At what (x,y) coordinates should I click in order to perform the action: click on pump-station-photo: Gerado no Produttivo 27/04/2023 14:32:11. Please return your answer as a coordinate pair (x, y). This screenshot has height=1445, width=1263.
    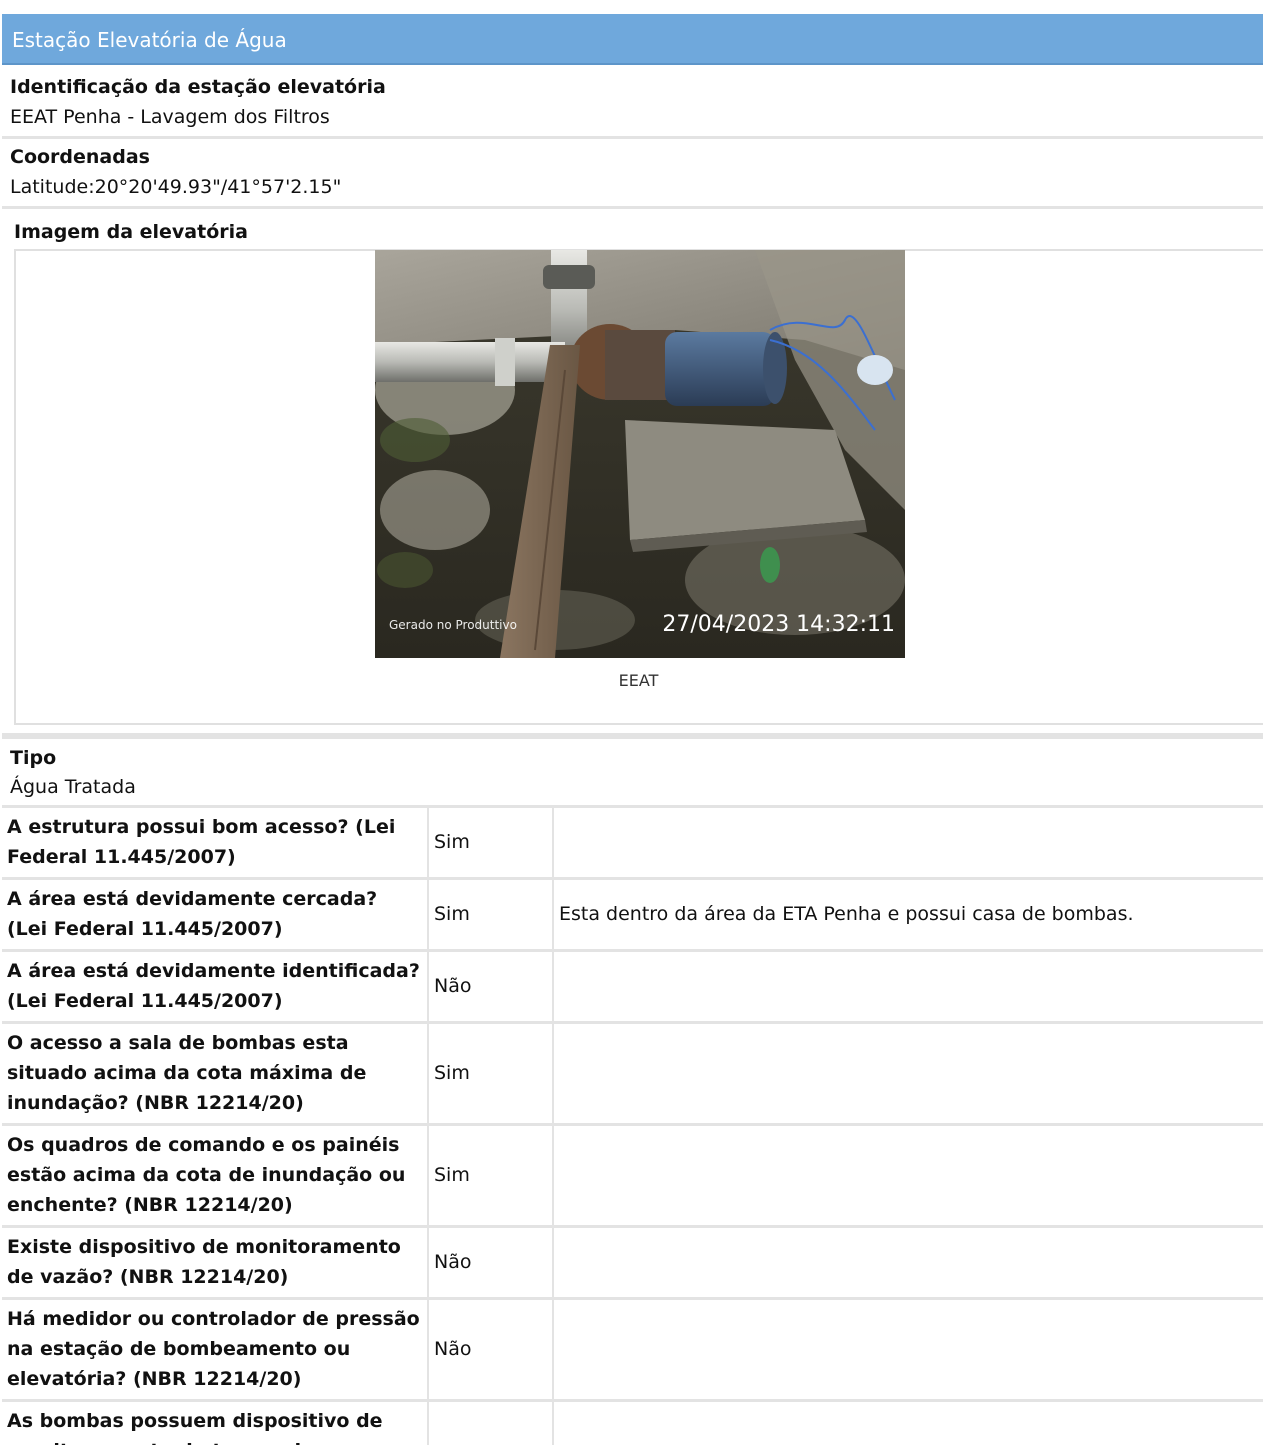
    Looking at the image, I should click on (640, 454).